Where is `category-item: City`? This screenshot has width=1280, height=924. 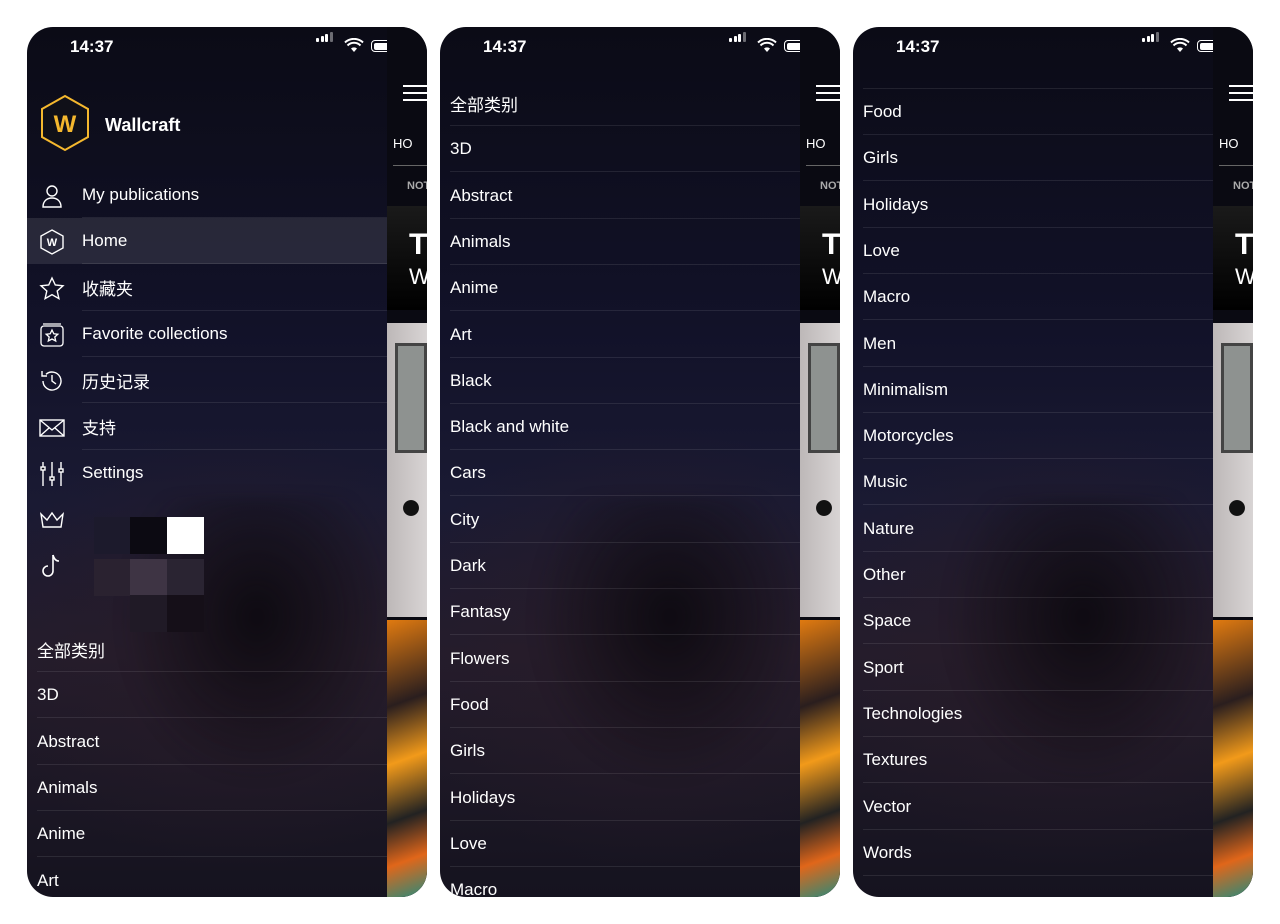
category-item: City is located at coordinates (620, 520).